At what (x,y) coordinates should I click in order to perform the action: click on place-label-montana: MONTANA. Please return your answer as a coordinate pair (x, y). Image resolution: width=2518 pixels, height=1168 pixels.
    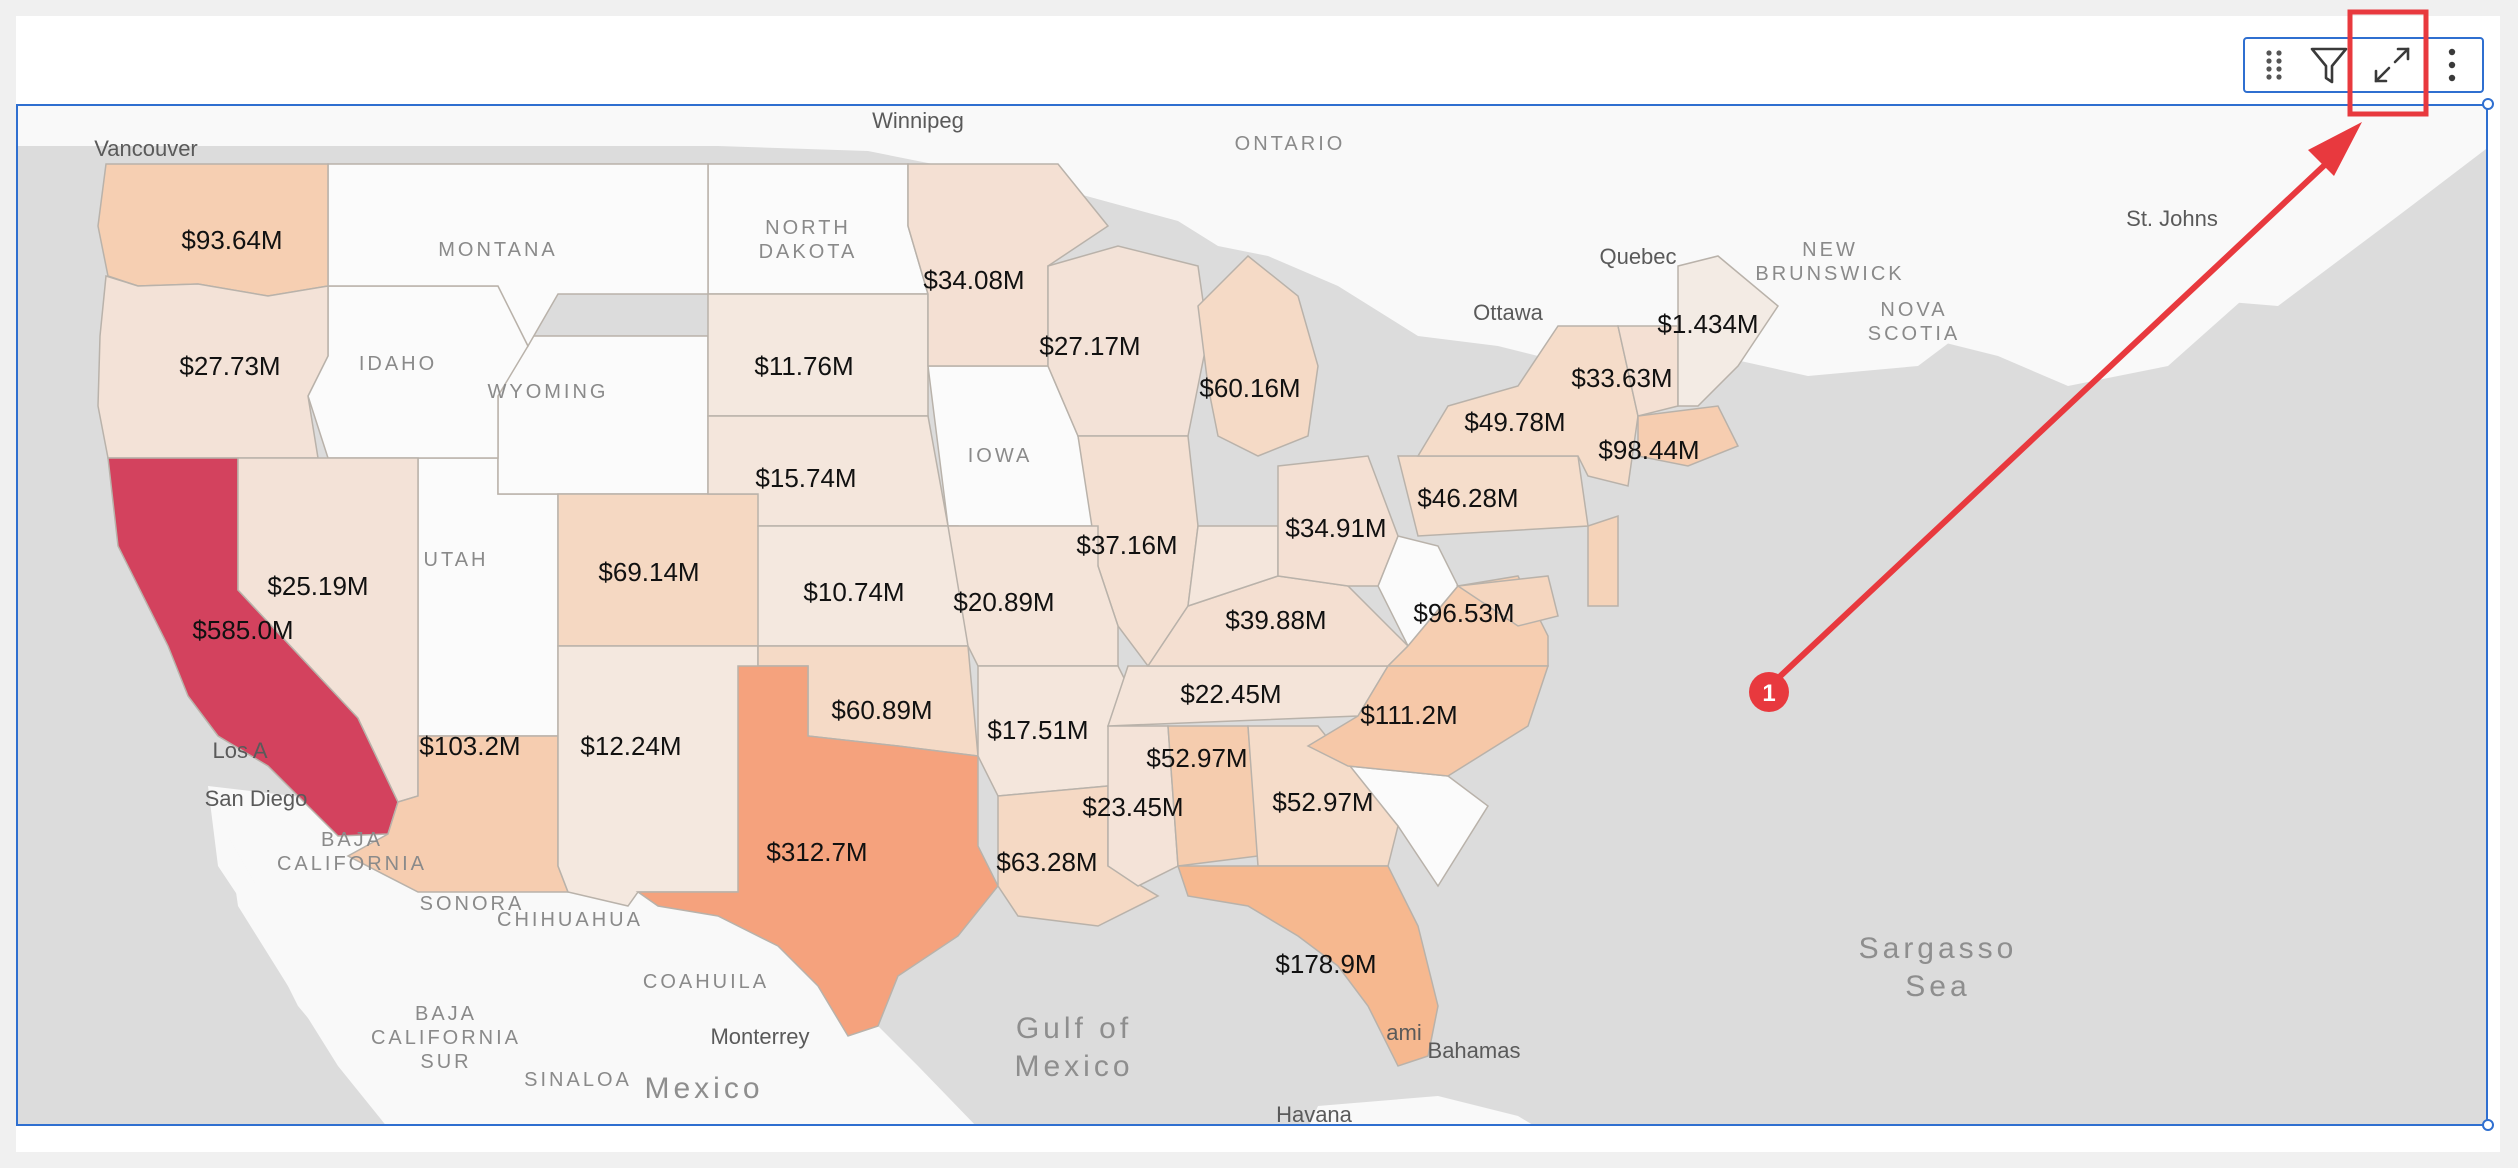
    Looking at the image, I should click on (498, 250).